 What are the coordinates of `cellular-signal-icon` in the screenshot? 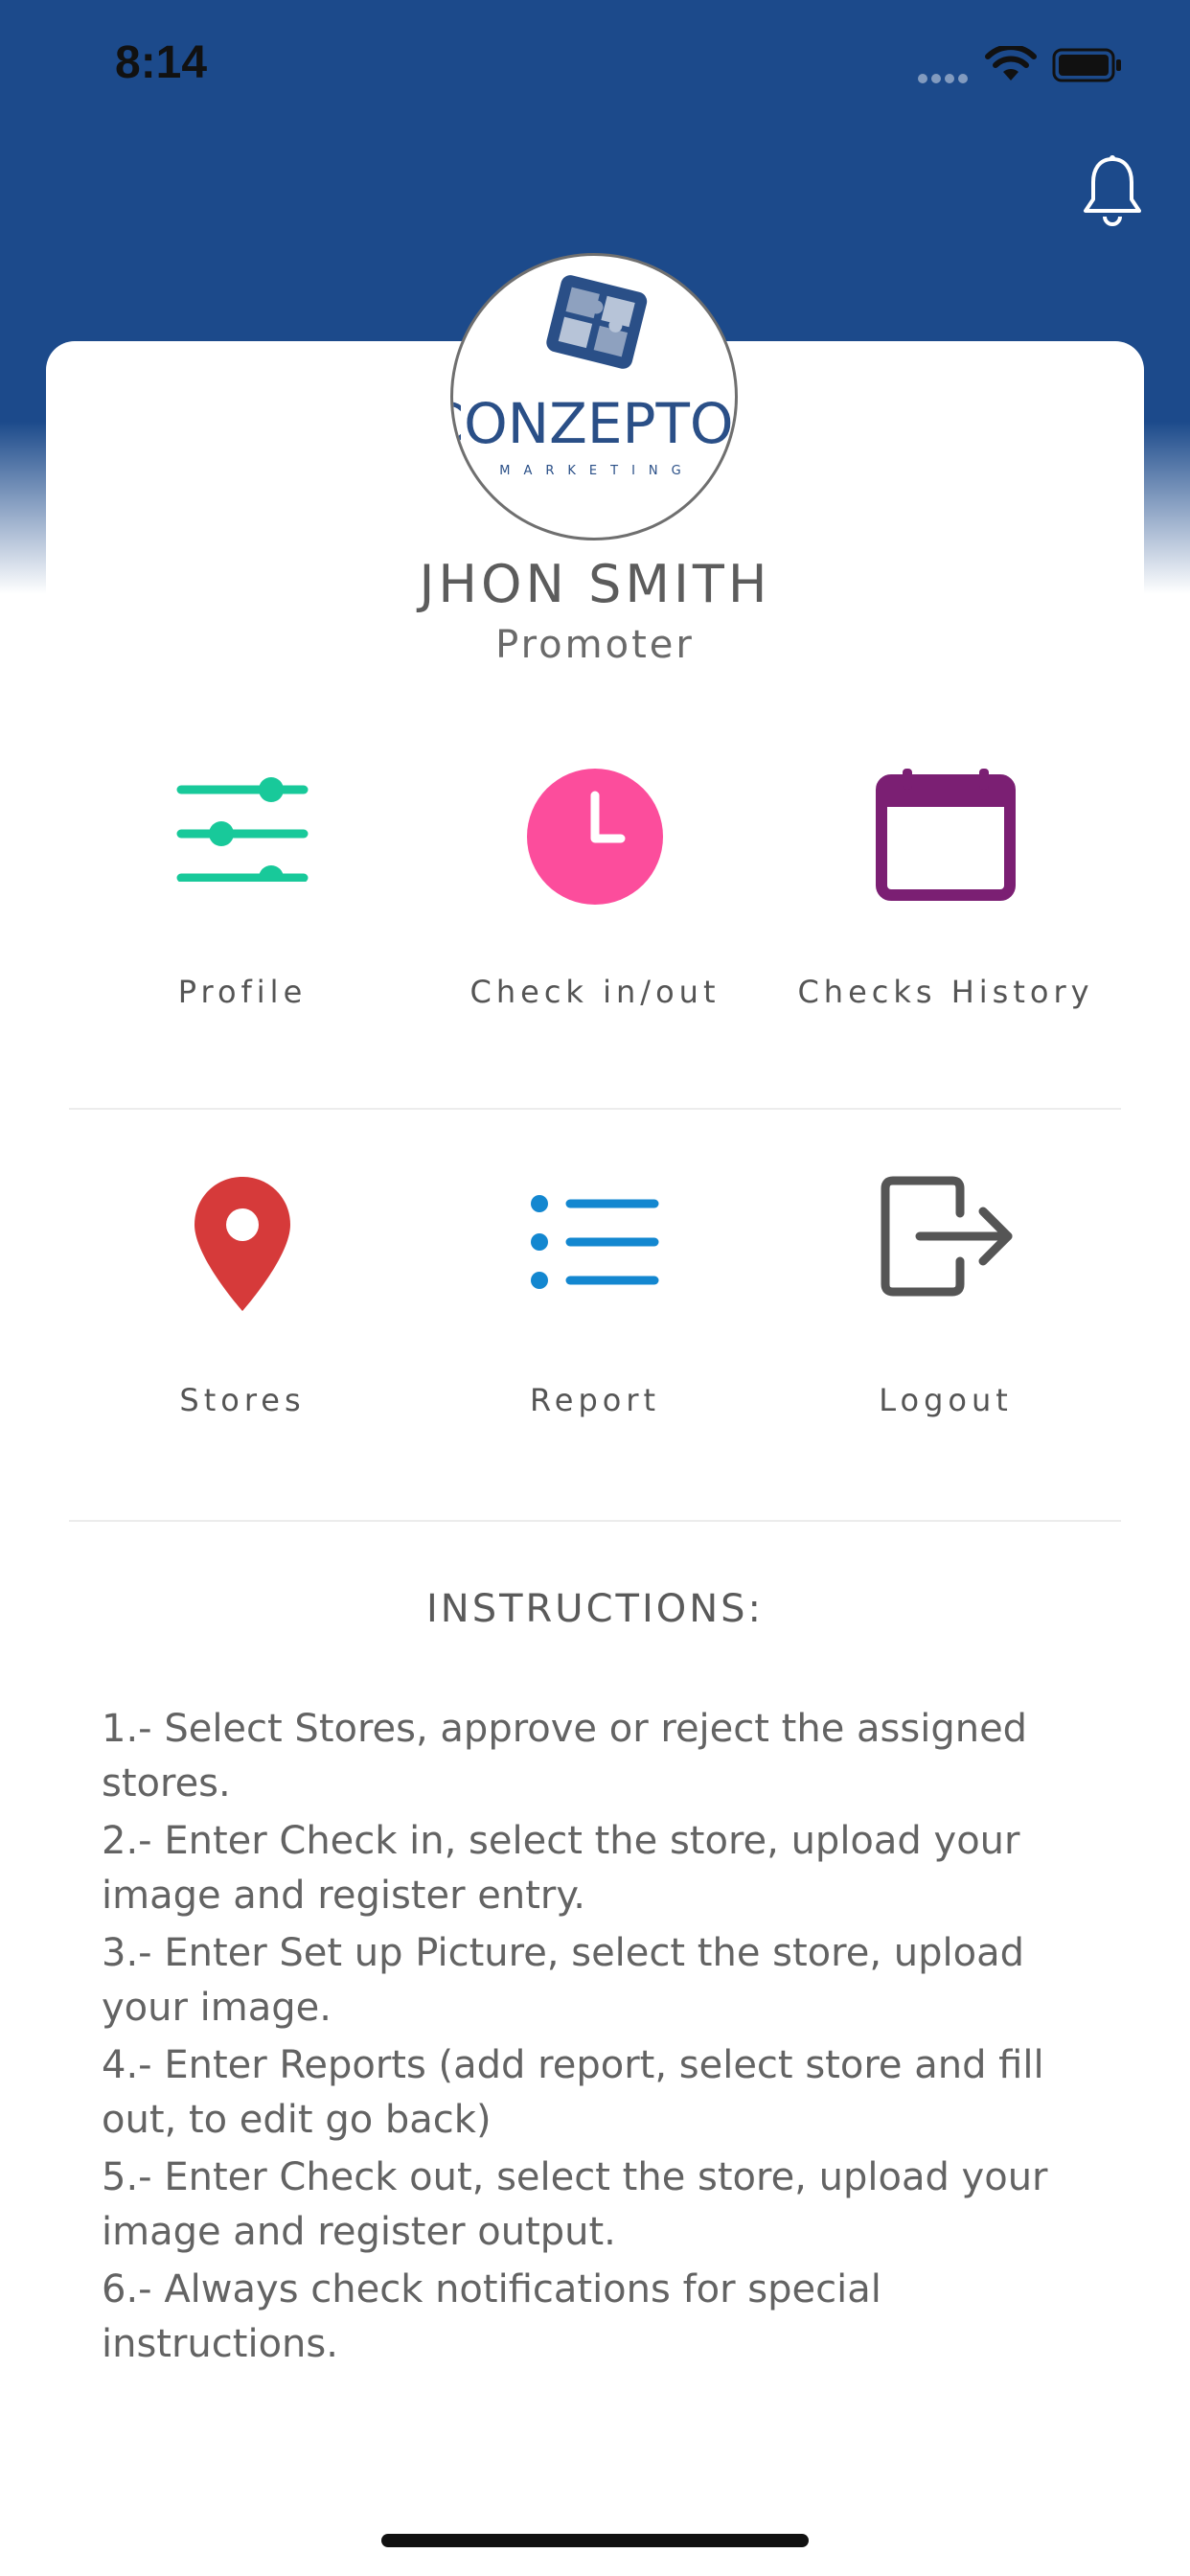 It's located at (945, 78).